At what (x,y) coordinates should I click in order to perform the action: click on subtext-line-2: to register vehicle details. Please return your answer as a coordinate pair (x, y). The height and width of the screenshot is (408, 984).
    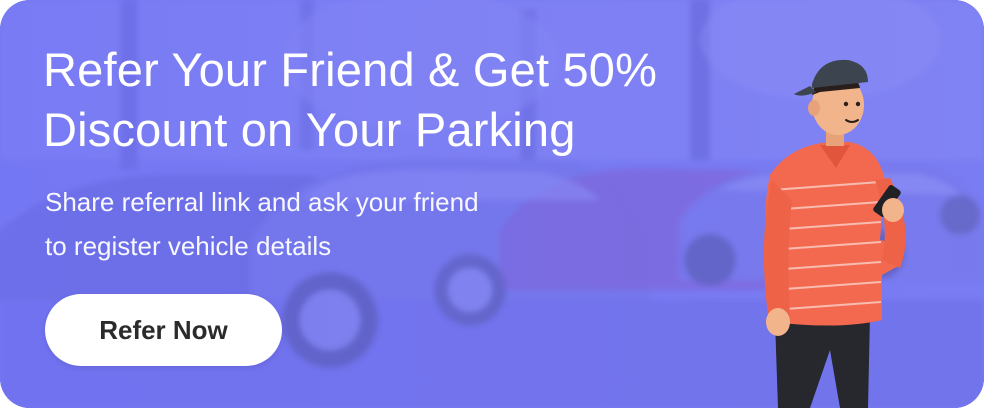
    Looking at the image, I should click on (188, 246).